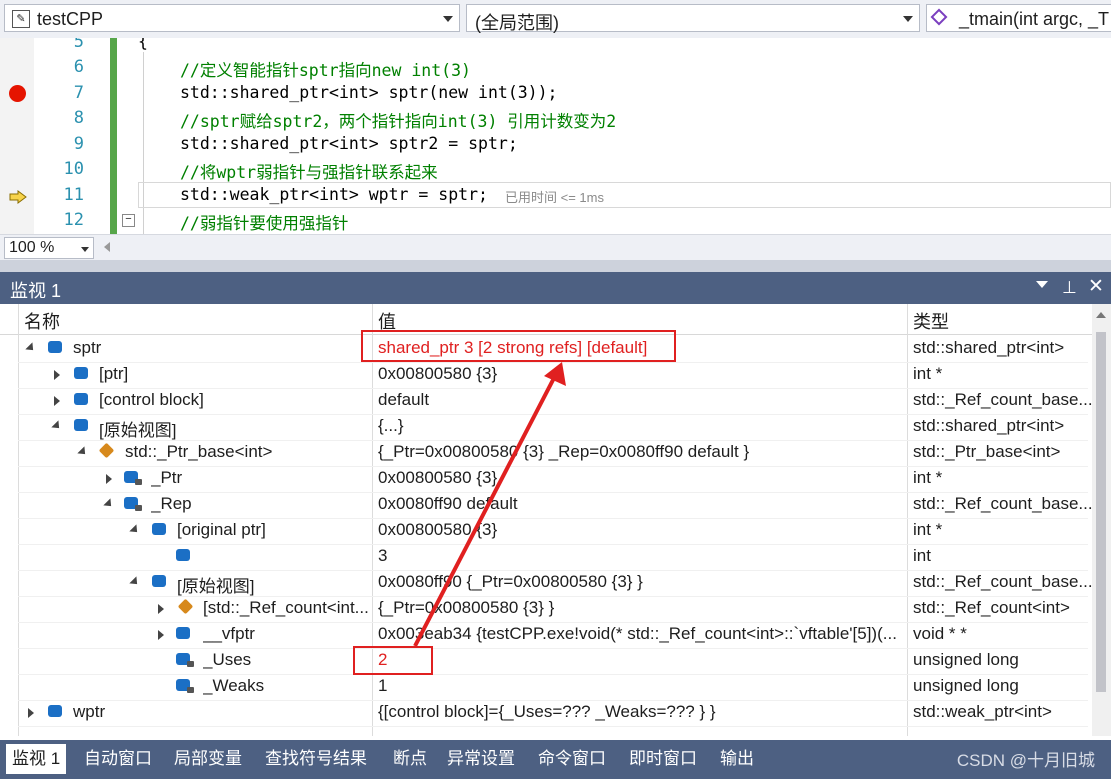 Image resolution: width=1111 pixels, height=779 pixels. What do you see at coordinates (737, 759) in the screenshot?
I see `tab-output: 输出` at bounding box center [737, 759].